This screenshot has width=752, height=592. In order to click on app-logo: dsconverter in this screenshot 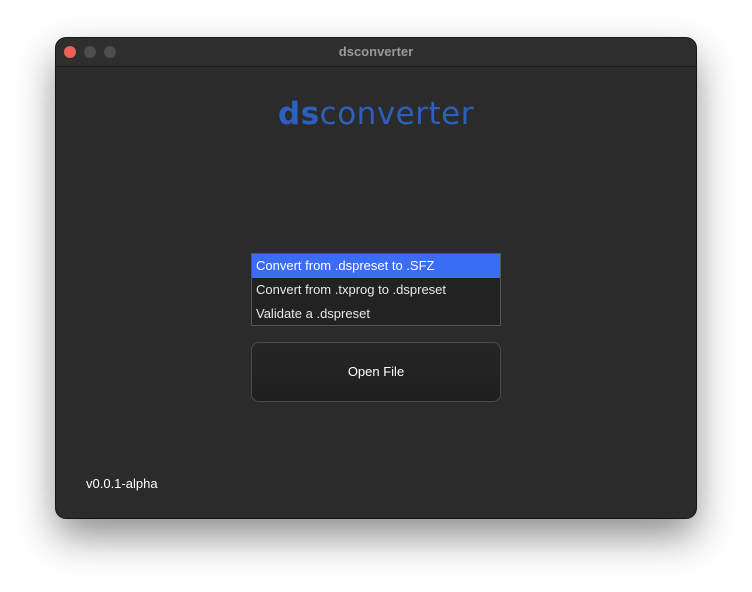, I will do `click(376, 114)`.